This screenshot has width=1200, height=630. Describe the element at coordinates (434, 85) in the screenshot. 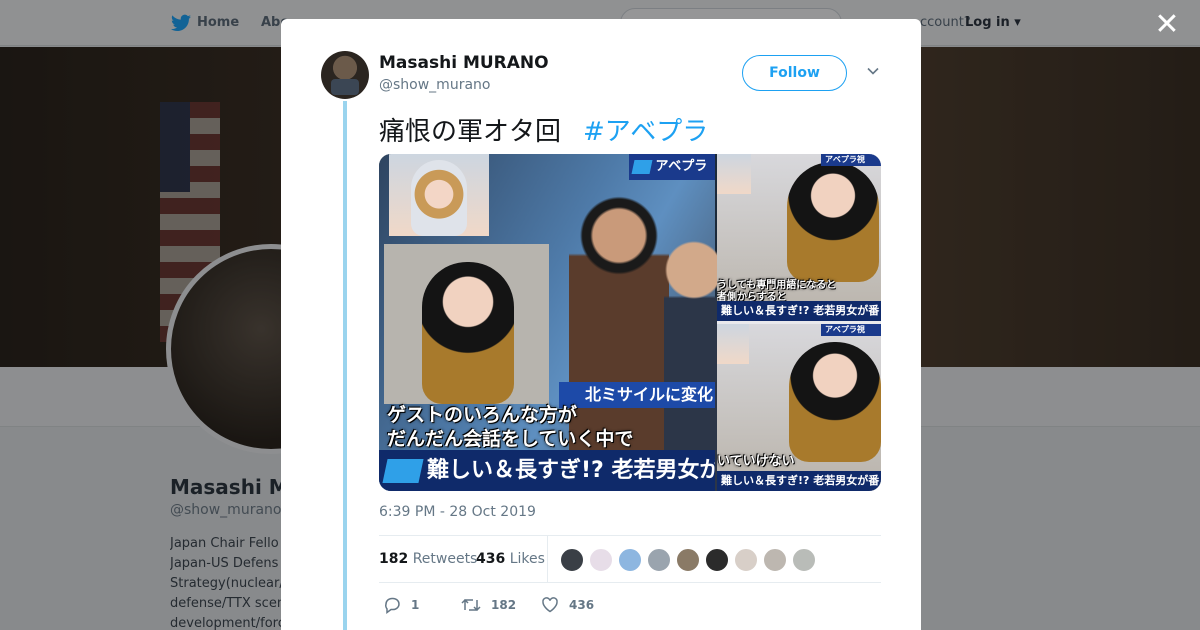

I see `author-handle: @show_murano` at that location.